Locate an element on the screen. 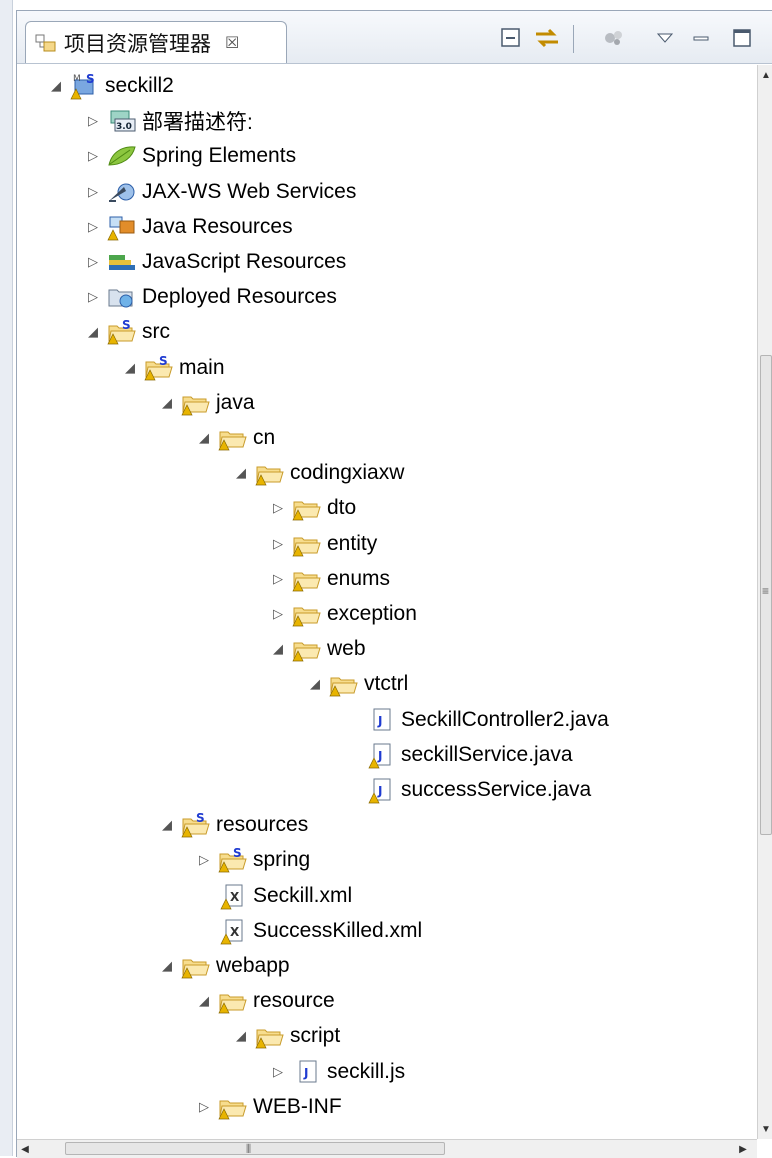 Image resolution: width=772 pixels, height=1158 pixels. tree-item-label: spring is located at coordinates (282, 860).